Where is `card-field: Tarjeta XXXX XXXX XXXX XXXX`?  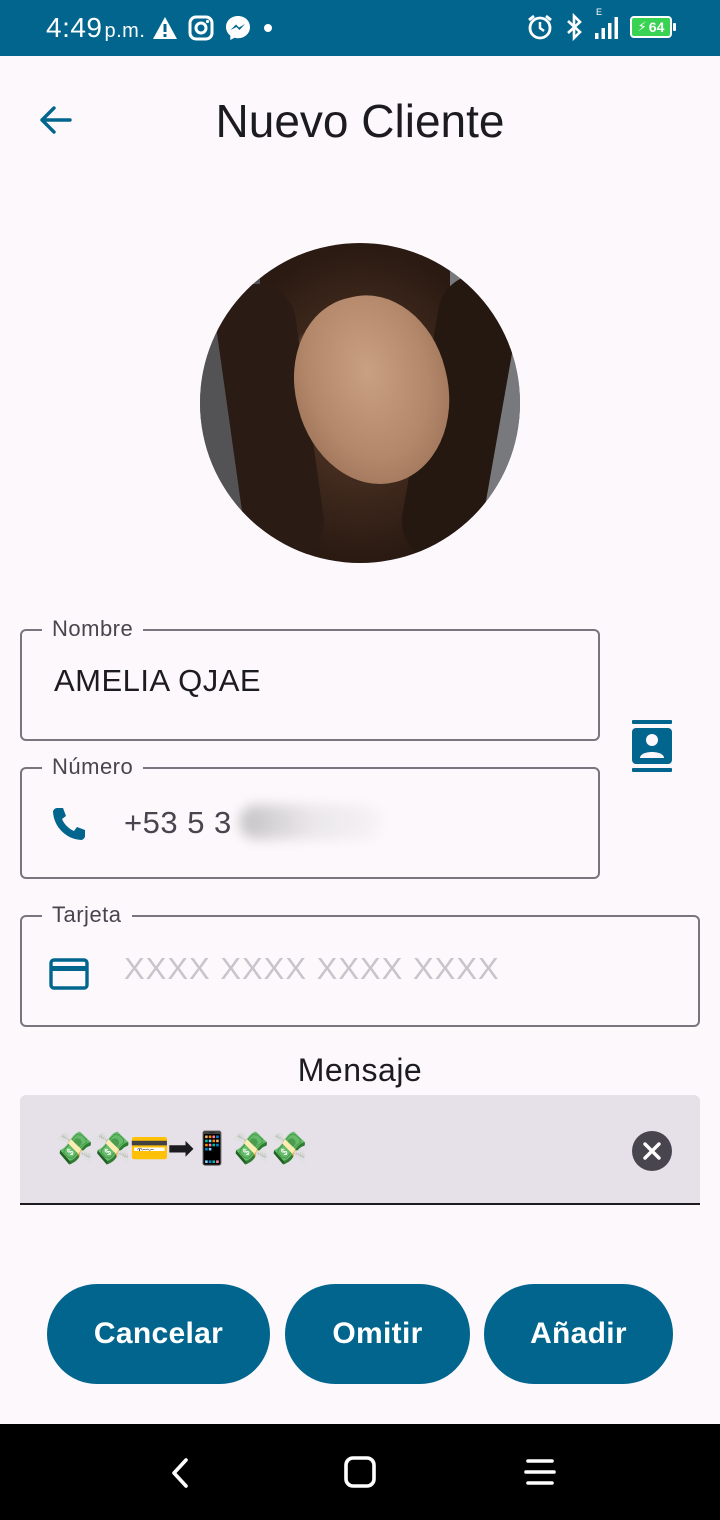 card-field: Tarjeta XXXX XXXX XXXX XXXX is located at coordinates (360, 964).